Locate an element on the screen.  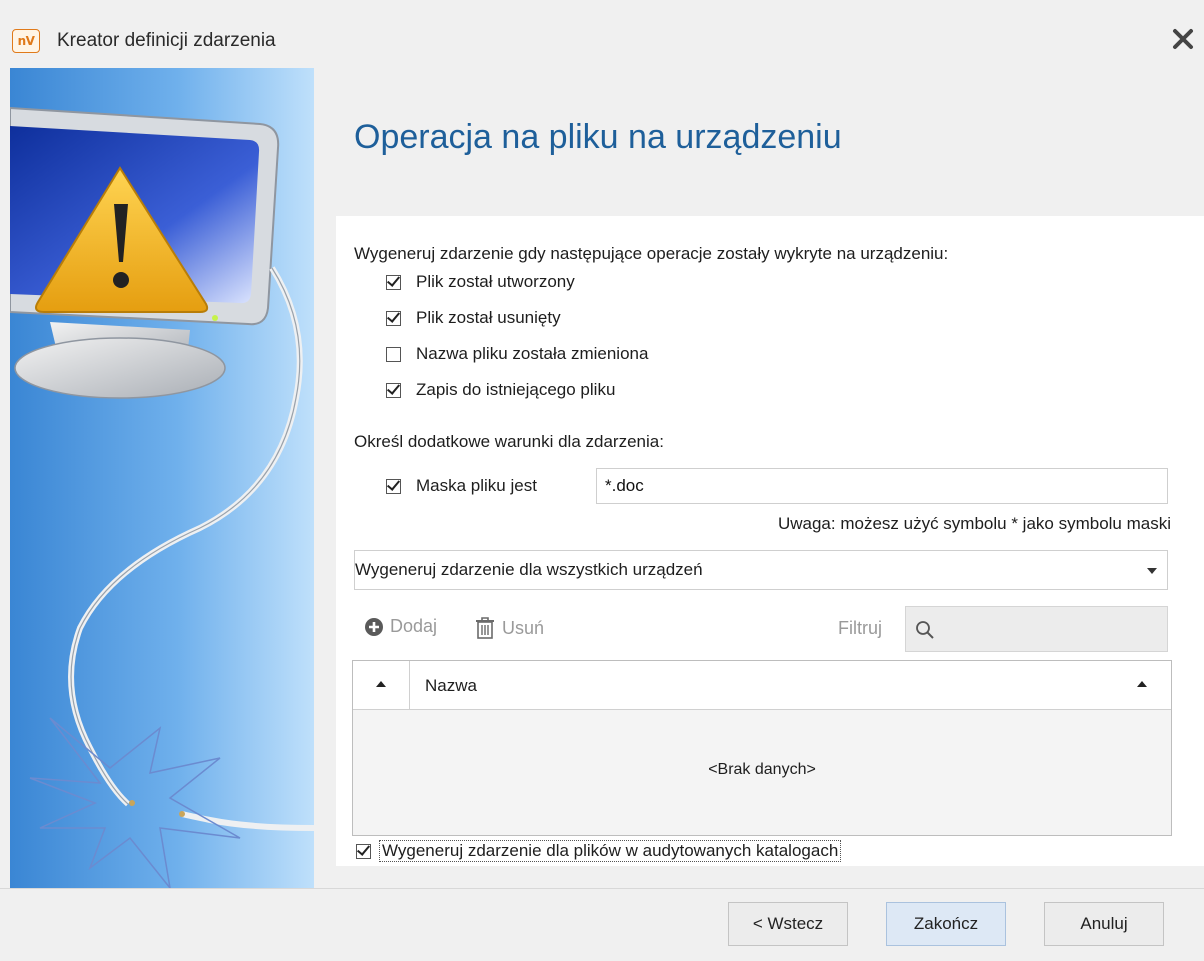
cancel-button: Anuluj is located at coordinates (1104, 924).